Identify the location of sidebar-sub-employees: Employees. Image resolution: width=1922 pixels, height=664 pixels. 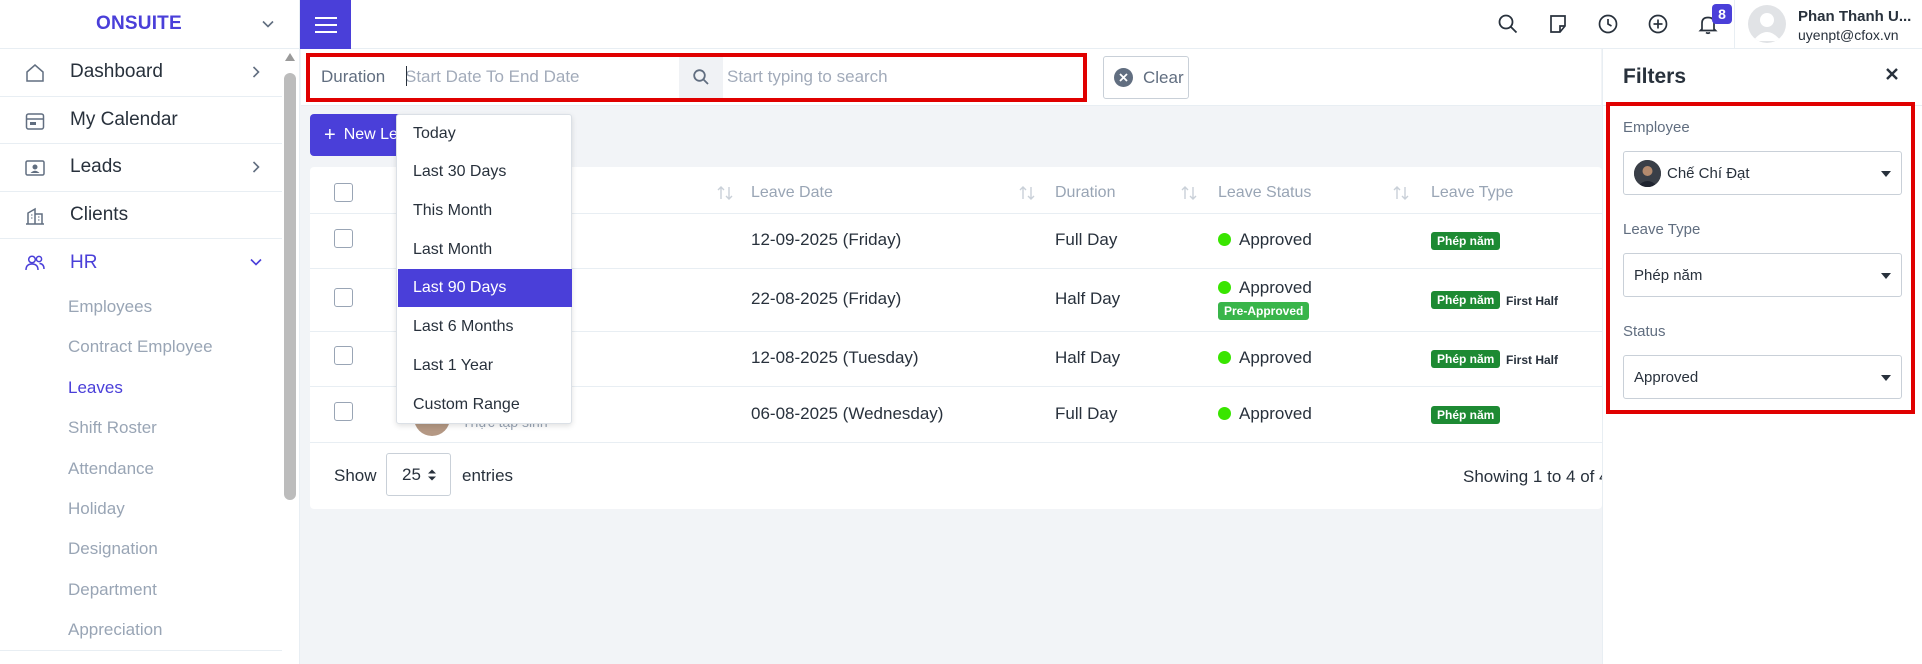
(110, 307).